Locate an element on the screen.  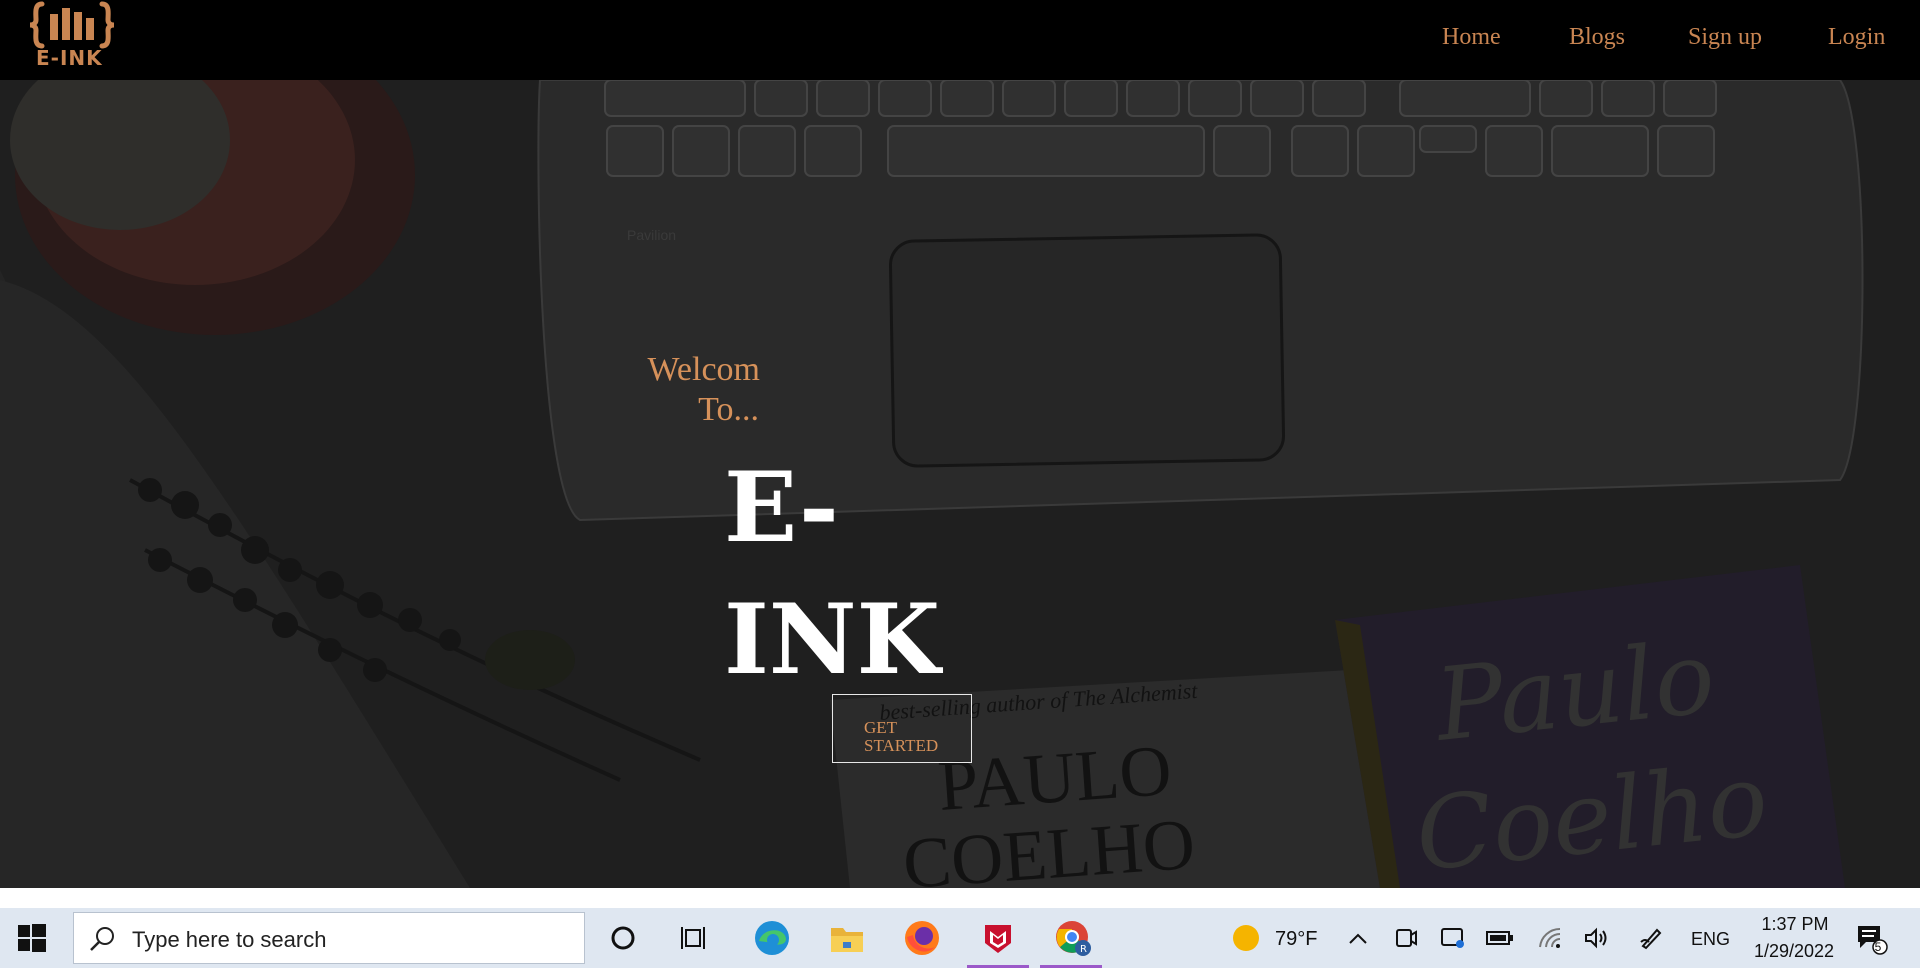
search-icon is located at coordinates (102, 939).